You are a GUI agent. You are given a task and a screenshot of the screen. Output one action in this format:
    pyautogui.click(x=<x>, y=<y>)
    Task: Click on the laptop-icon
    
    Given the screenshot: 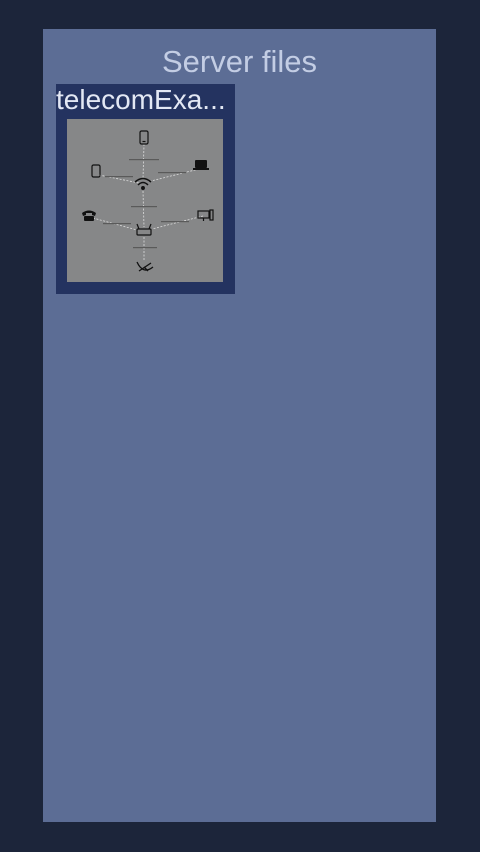 What is the action you would take?
    pyautogui.click(x=201, y=165)
    